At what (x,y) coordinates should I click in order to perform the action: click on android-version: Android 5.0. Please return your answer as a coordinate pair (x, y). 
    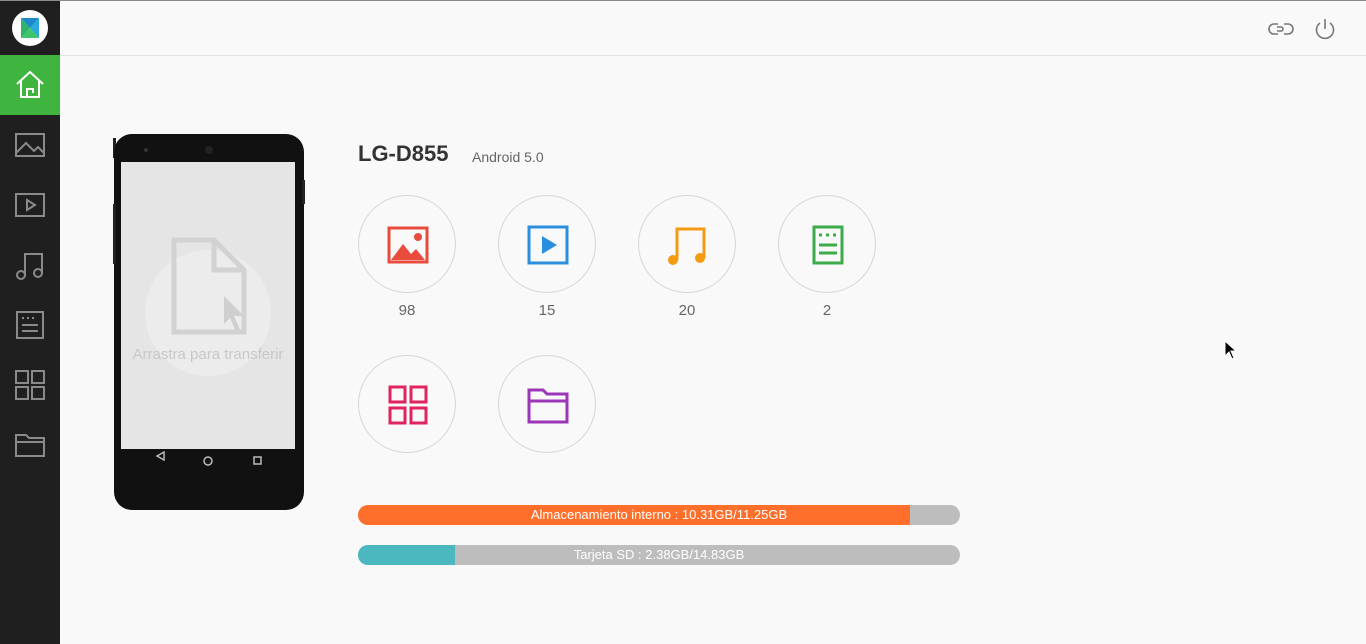
    Looking at the image, I should click on (508, 157).